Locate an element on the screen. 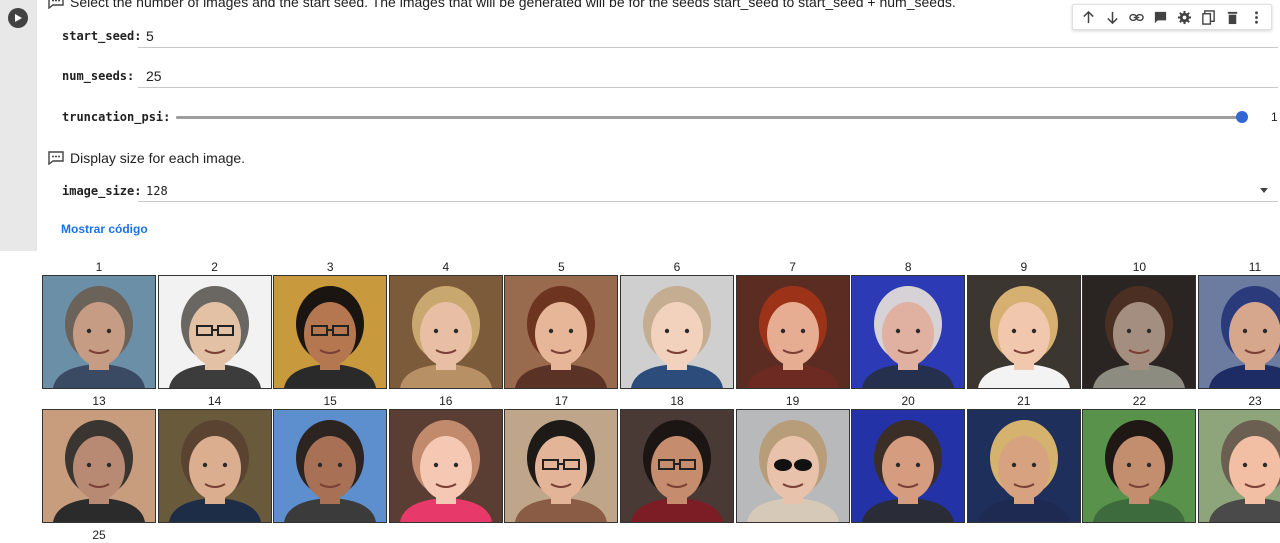 The image size is (1280, 543). seed-label: 23 is located at coordinates (1255, 401).